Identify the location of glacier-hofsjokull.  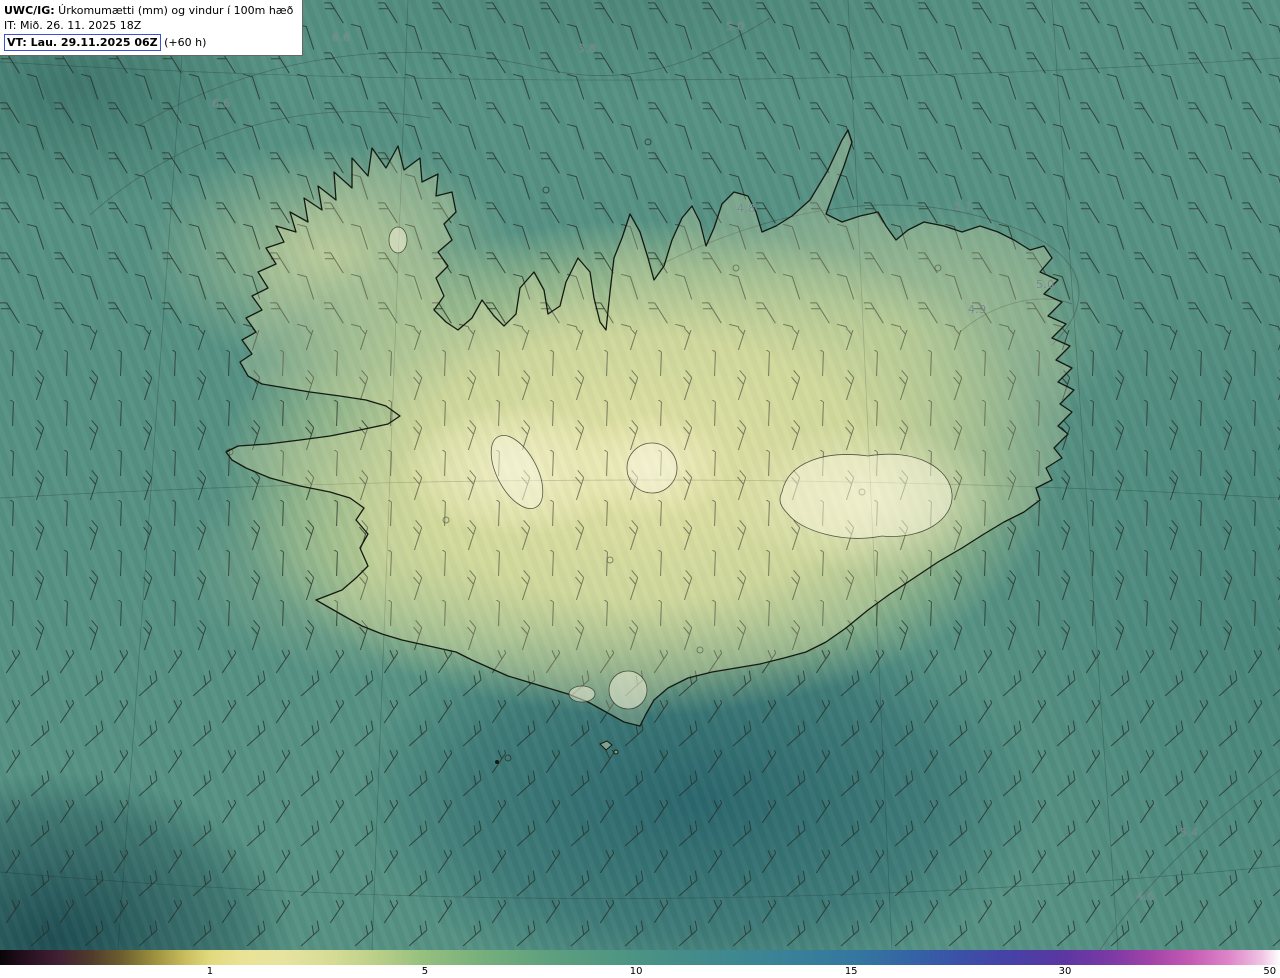
(652, 468).